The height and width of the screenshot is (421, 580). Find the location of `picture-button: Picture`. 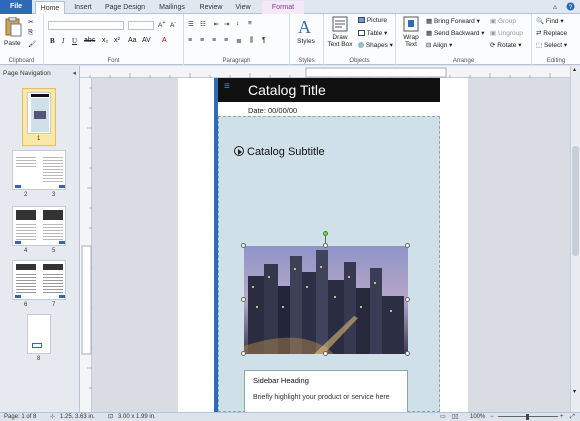

picture-button: Picture is located at coordinates (372, 20).